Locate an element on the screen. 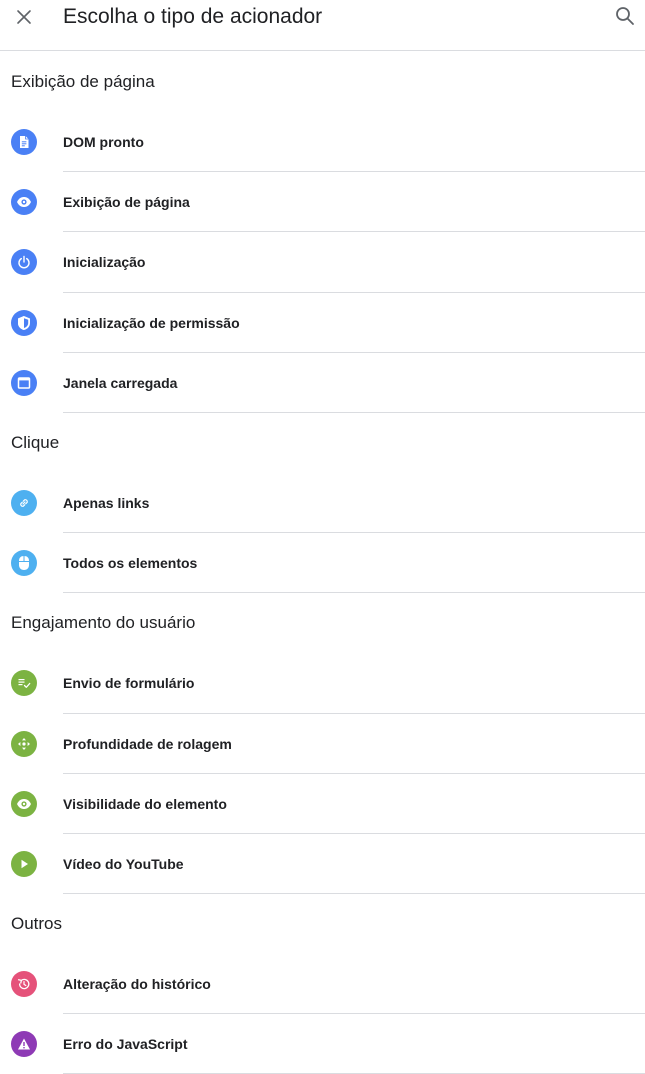 This screenshot has width=645, height=1074. trigger-item-label: Visibilidade do elemento is located at coordinates (145, 803).